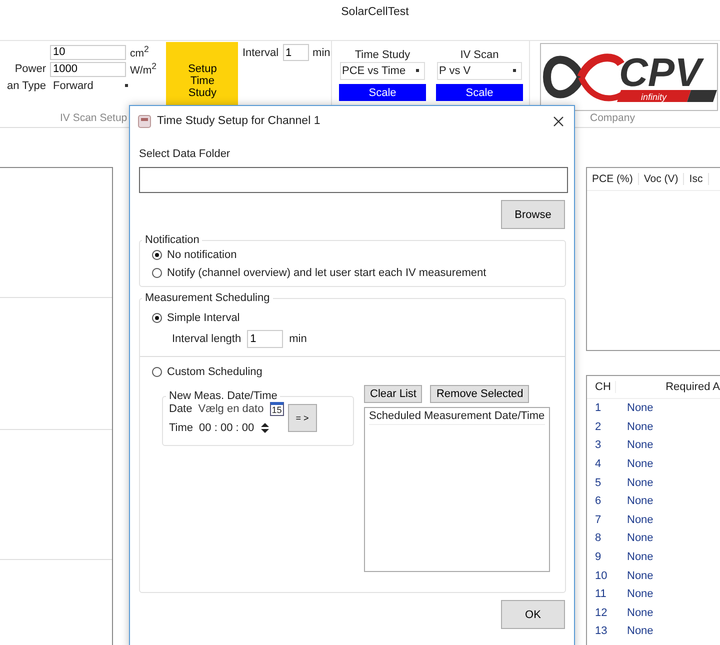  I want to click on group-title: New Meas. Date/Time, so click(223, 396).